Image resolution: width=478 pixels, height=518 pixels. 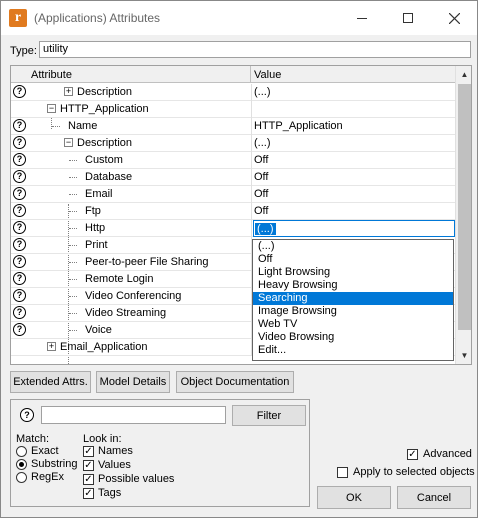 What do you see at coordinates (353, 285) in the screenshot?
I see `dropdown-option: Heavy Browsing` at bounding box center [353, 285].